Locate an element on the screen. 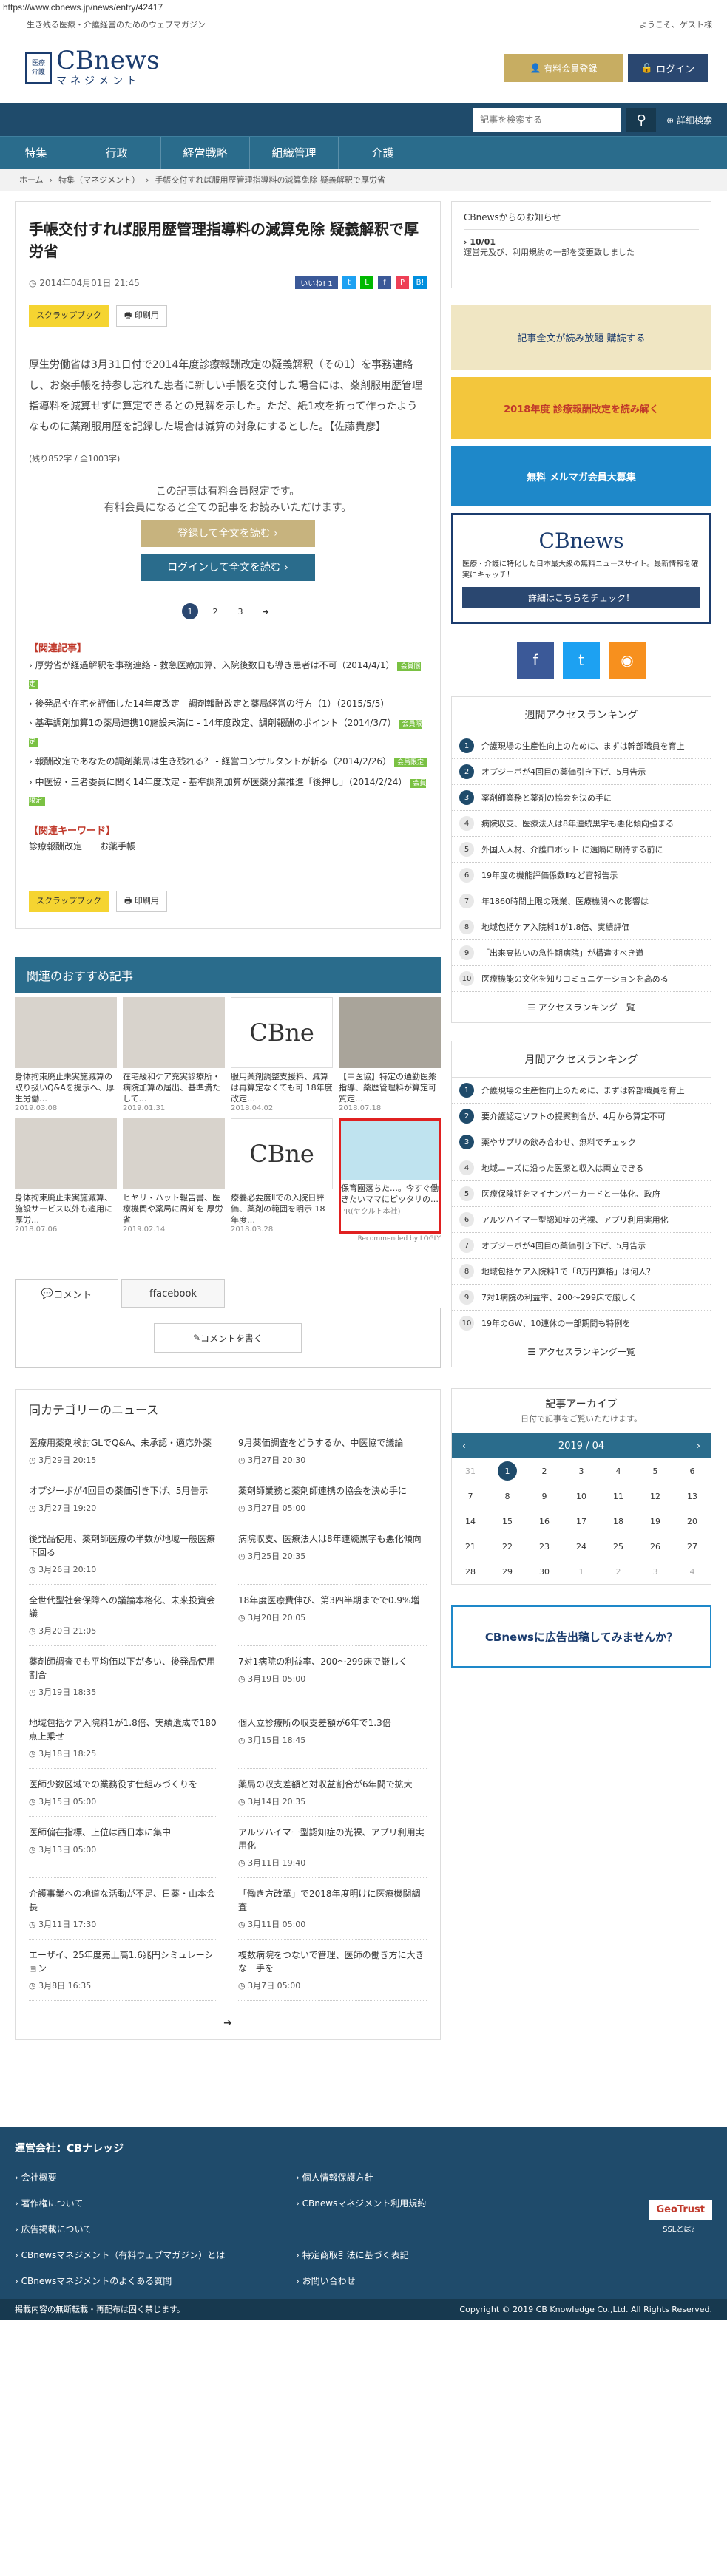 The height and width of the screenshot is (2576, 727). news-item: 医師偏在指標、上位は西日本に集中 ◷ 3月13日 05:00 is located at coordinates (123, 1847).